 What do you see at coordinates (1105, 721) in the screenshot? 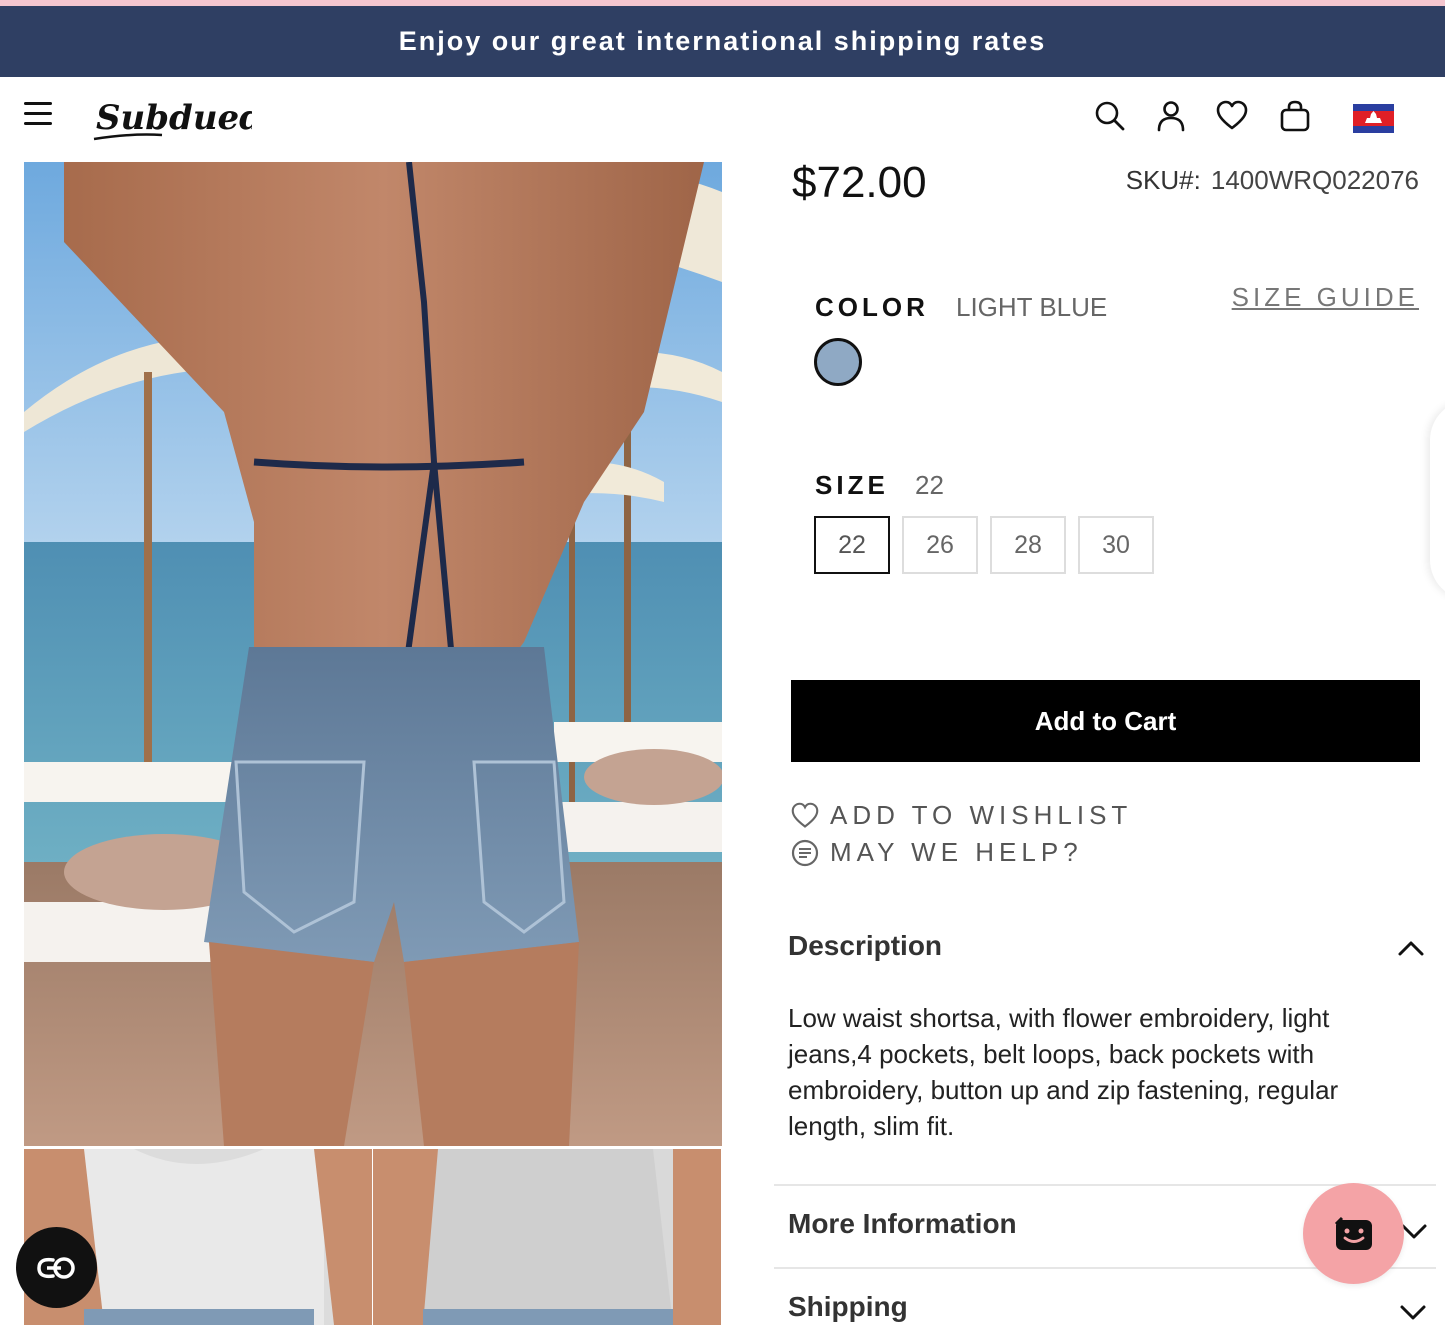
I see `add-to-cart-button: Add to Cart` at bounding box center [1105, 721].